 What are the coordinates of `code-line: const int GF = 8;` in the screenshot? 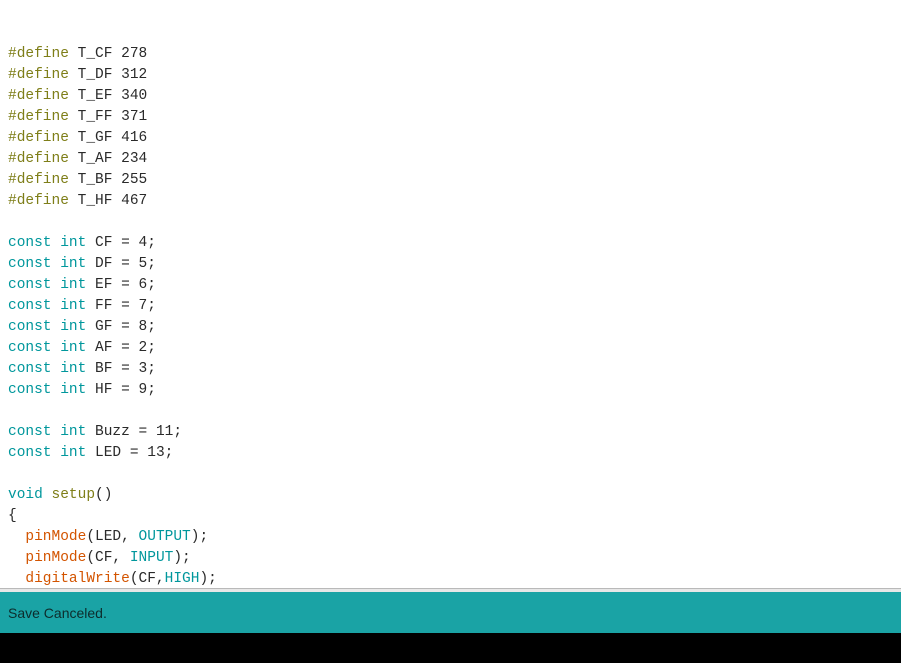 It's located at (450, 327).